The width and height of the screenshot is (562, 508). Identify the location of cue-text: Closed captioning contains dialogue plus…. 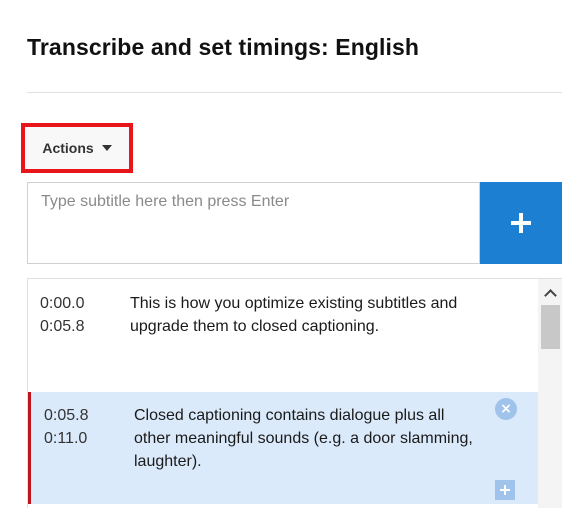
(306, 438).